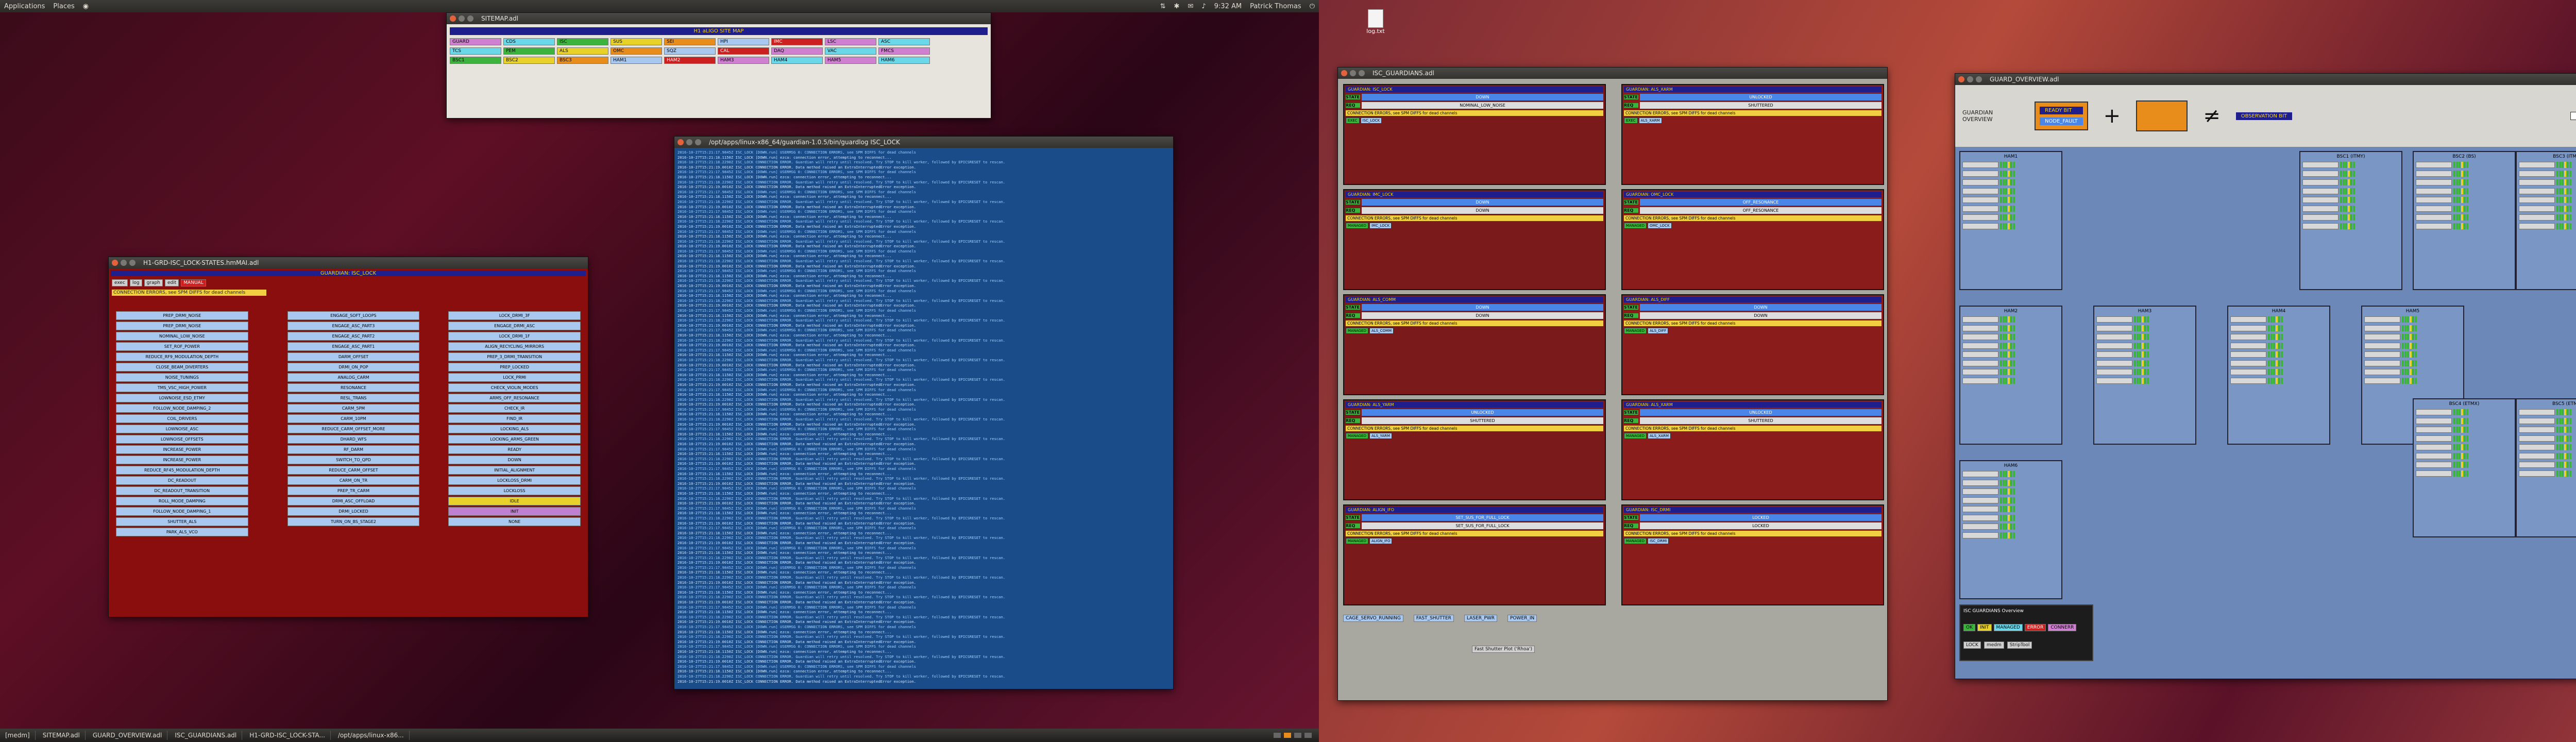 The width and height of the screenshot is (2576, 742). I want to click on tab-log: log, so click(135, 282).